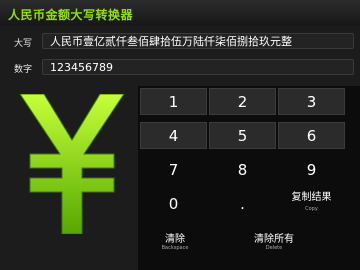 The height and width of the screenshot is (270, 360). I want to click on key-0: 0, so click(173, 203).